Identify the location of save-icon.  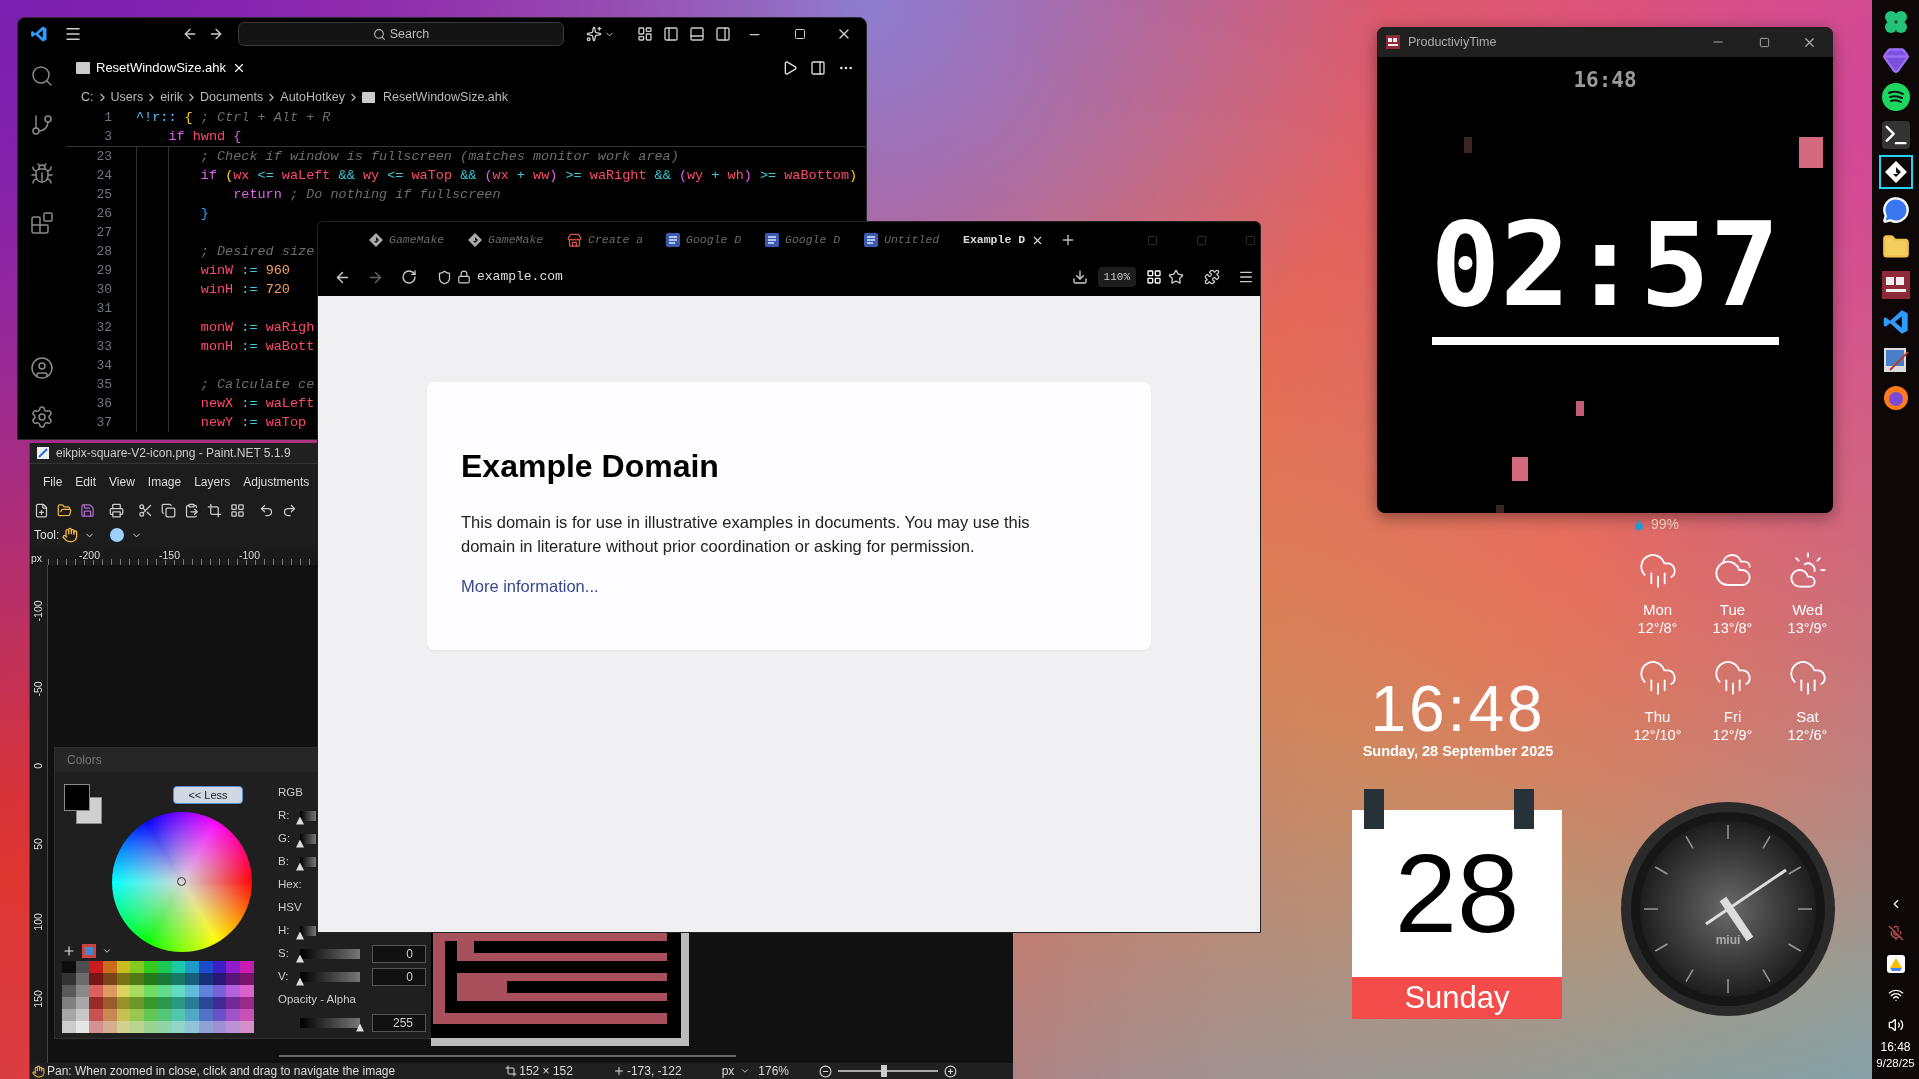
(87, 510).